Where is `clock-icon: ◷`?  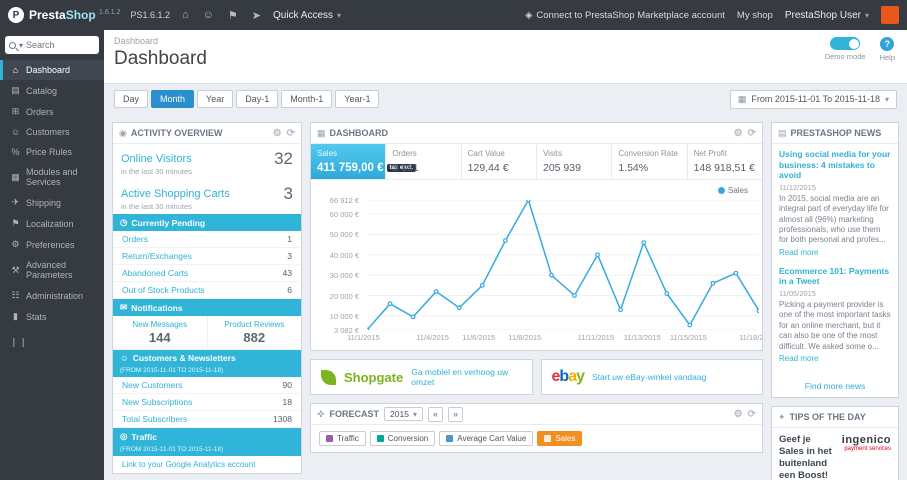
clock-icon: ◷ is located at coordinates (124, 222).